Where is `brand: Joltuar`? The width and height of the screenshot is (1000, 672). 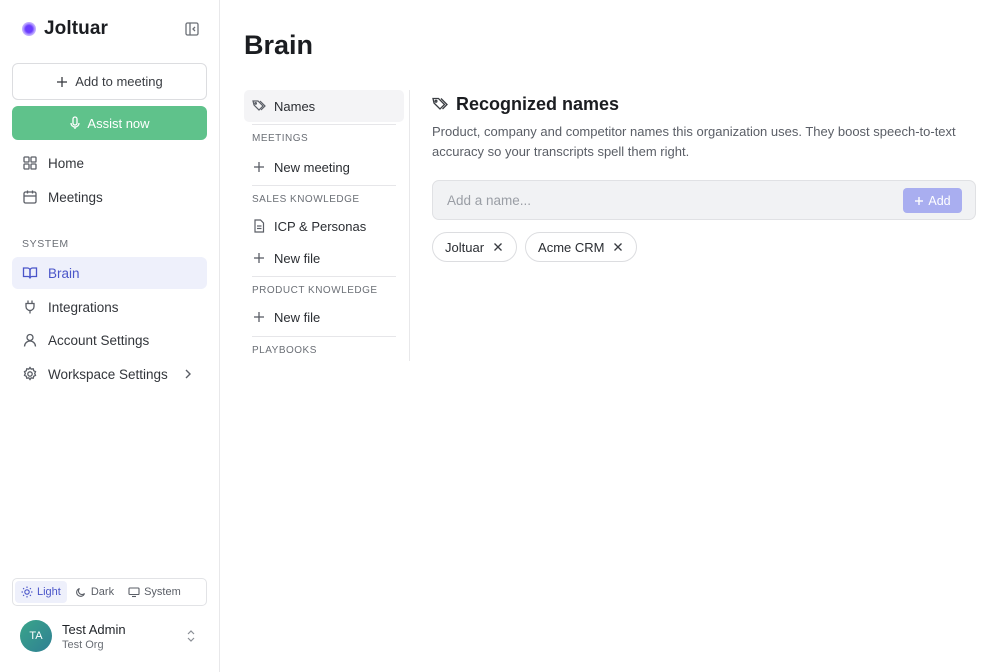 brand: Joltuar is located at coordinates (65, 29).